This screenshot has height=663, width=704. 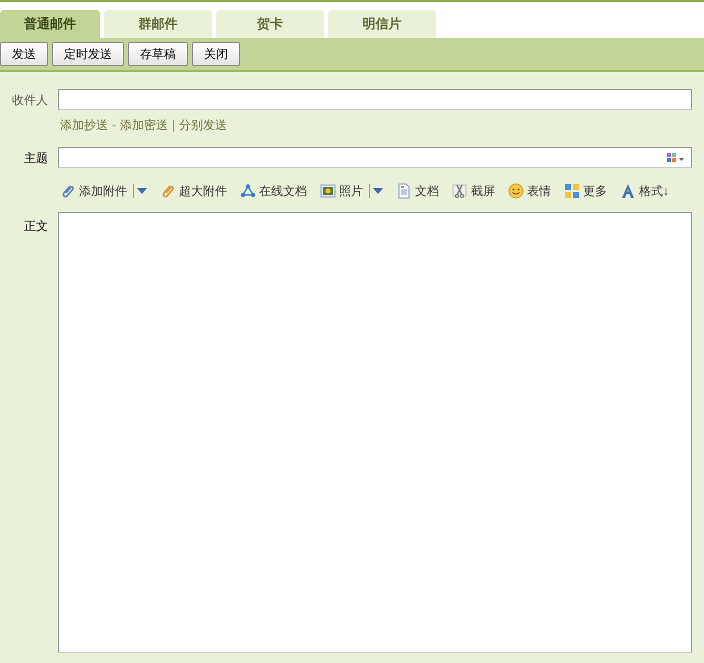 I want to click on subject-field, so click(x=375, y=157).